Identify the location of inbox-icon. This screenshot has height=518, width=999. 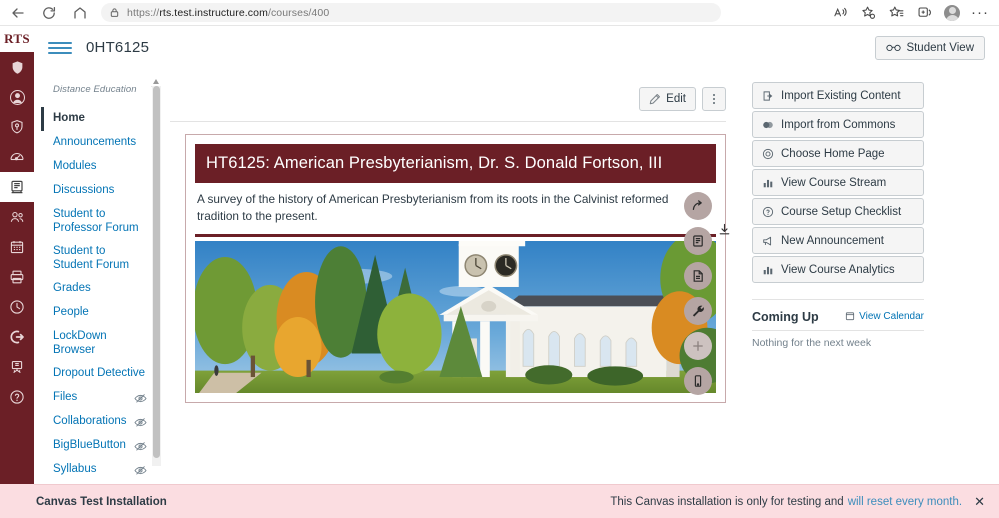
(17, 277).